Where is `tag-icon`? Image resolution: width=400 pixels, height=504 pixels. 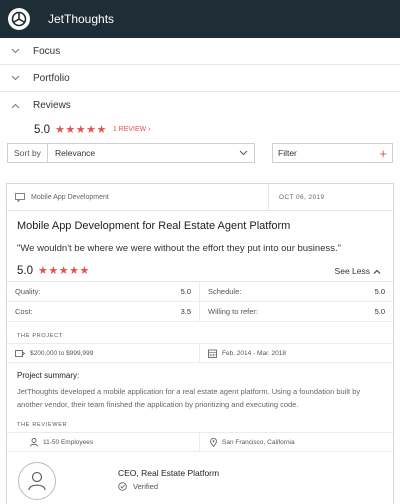 tag-icon is located at coordinates (20, 353).